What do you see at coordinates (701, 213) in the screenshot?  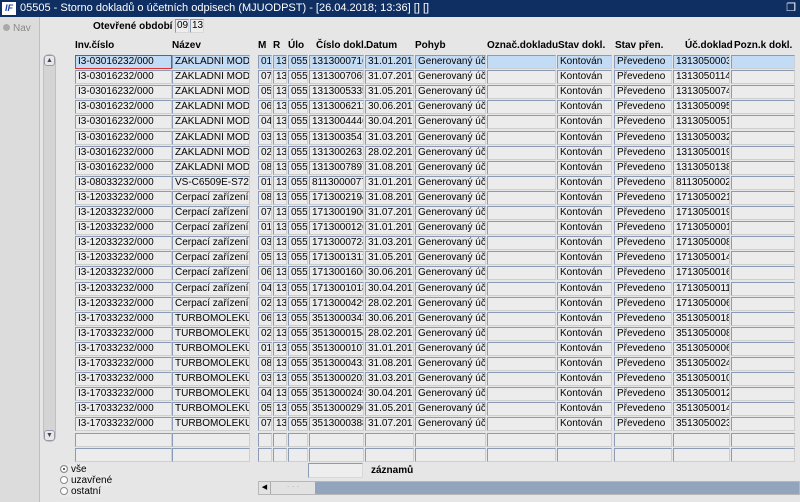 I see `cell-uc-doklad: 1713050019` at bounding box center [701, 213].